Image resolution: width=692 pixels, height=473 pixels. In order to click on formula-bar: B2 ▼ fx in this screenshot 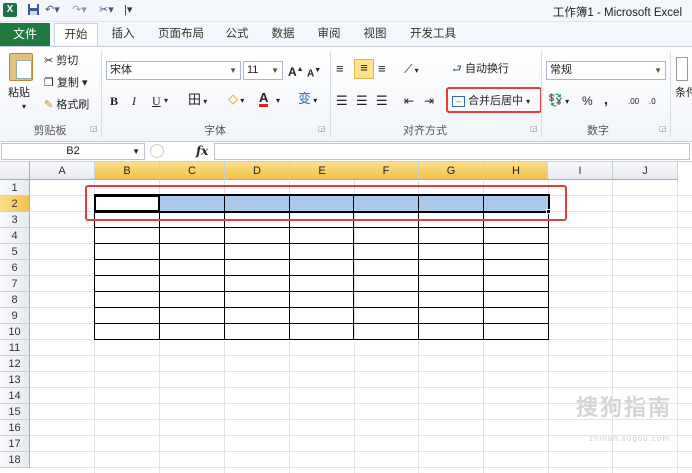, I will do `click(346, 152)`.